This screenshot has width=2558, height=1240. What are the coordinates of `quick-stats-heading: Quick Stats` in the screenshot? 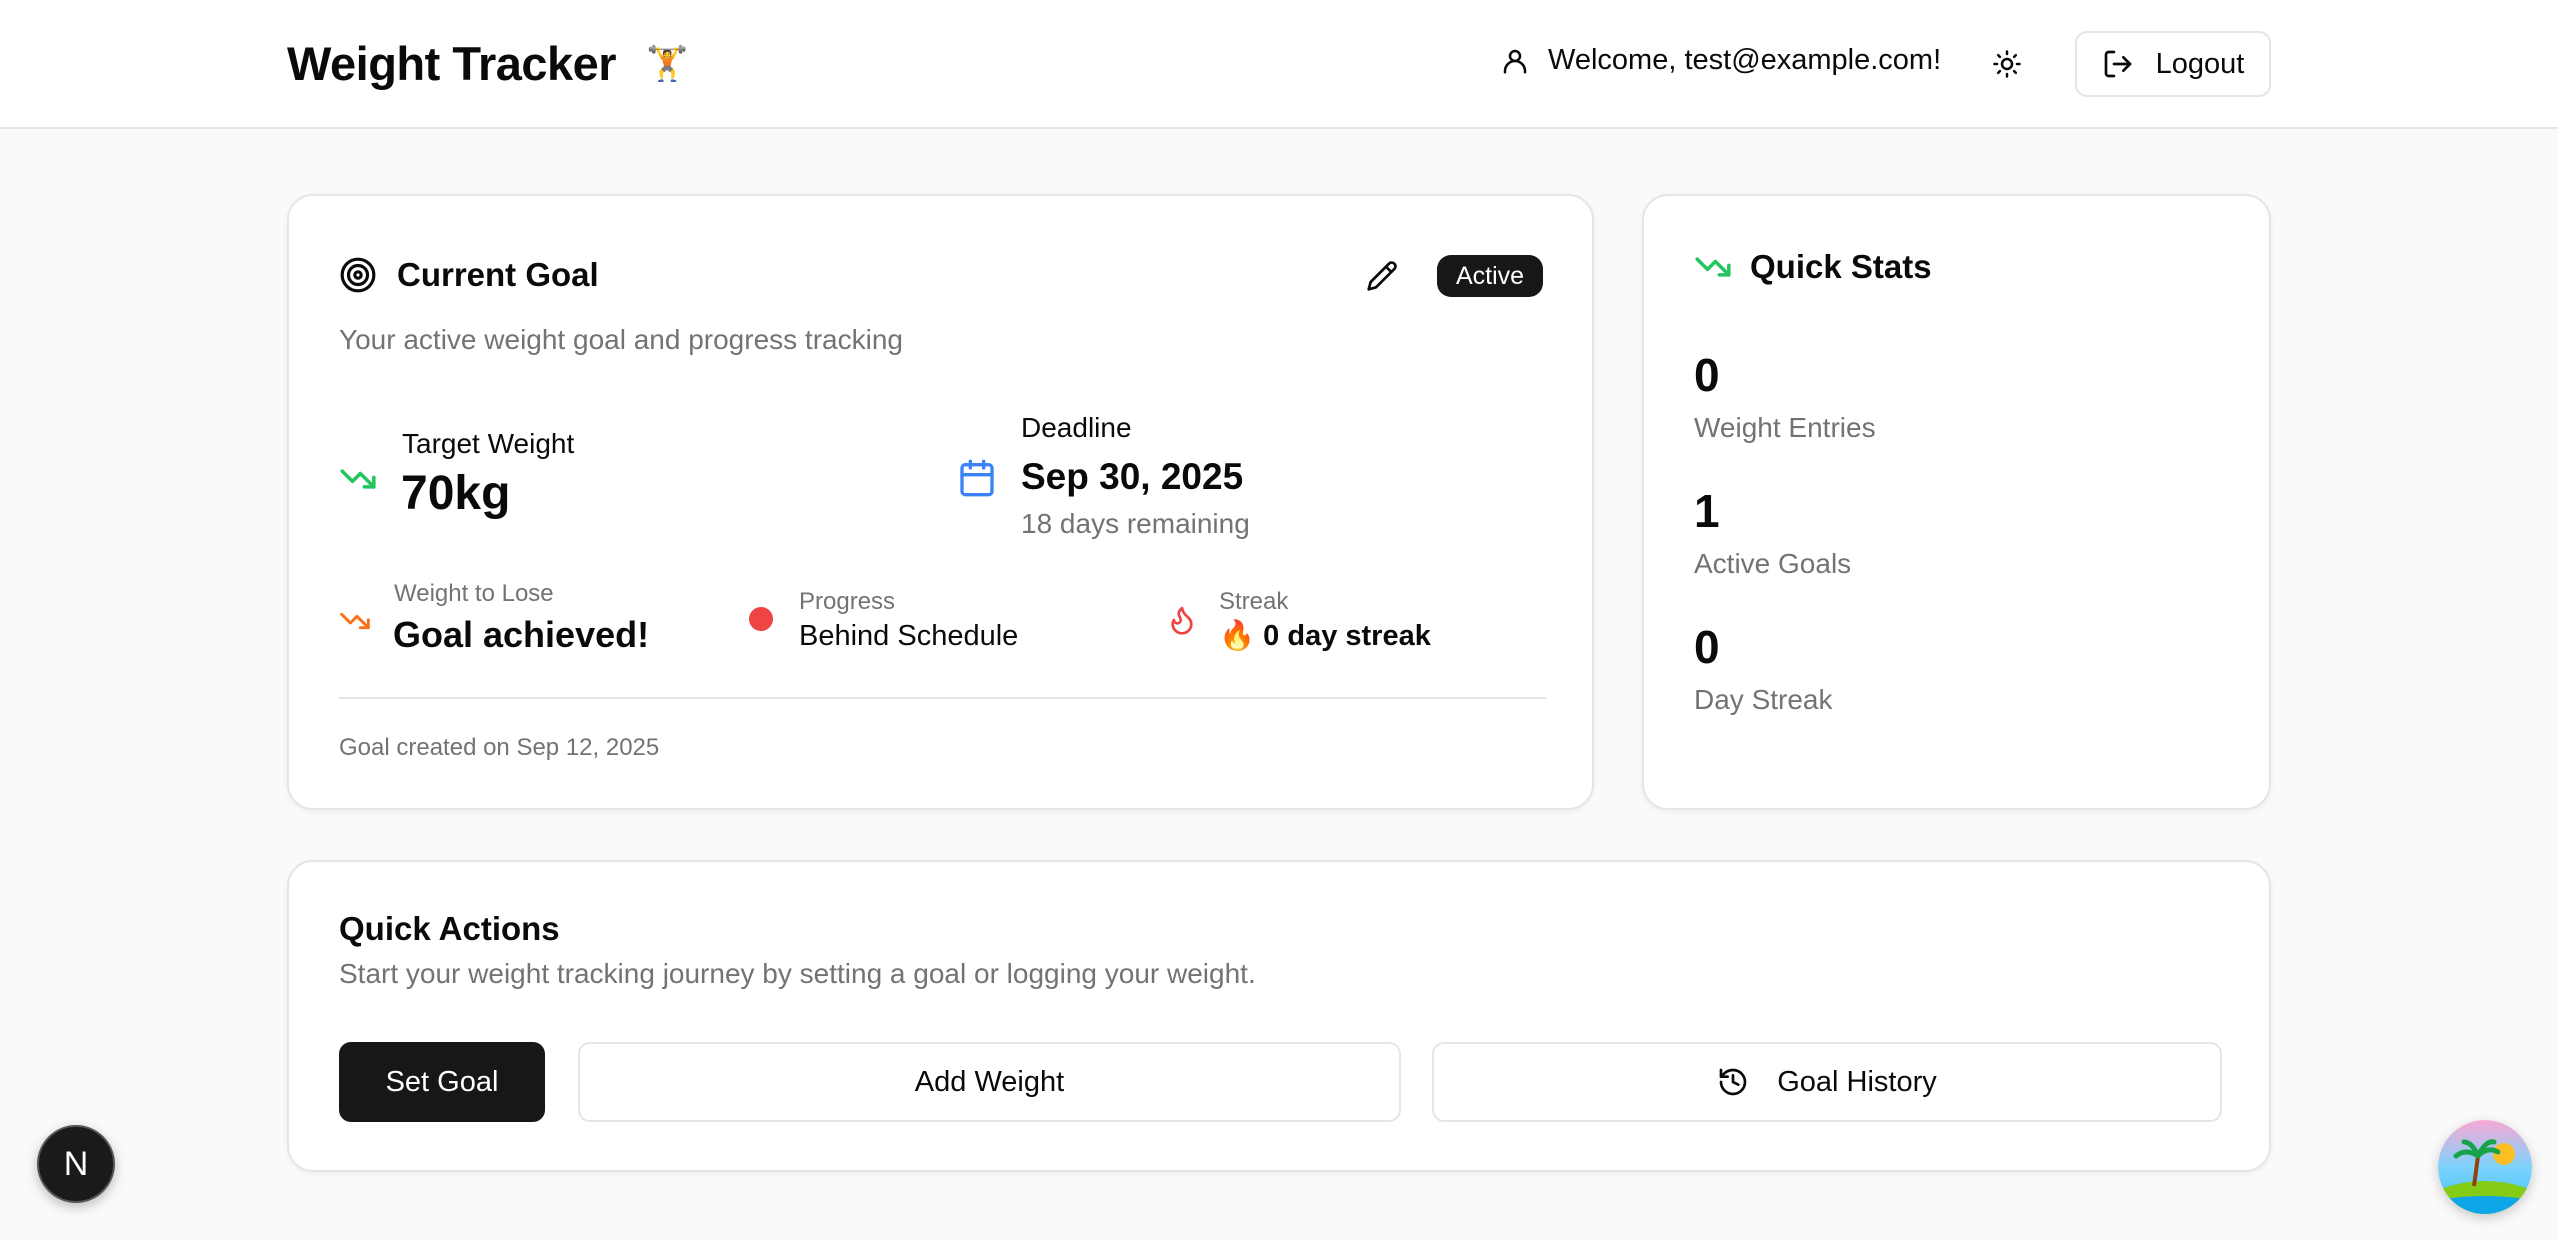 It's located at (1813, 267).